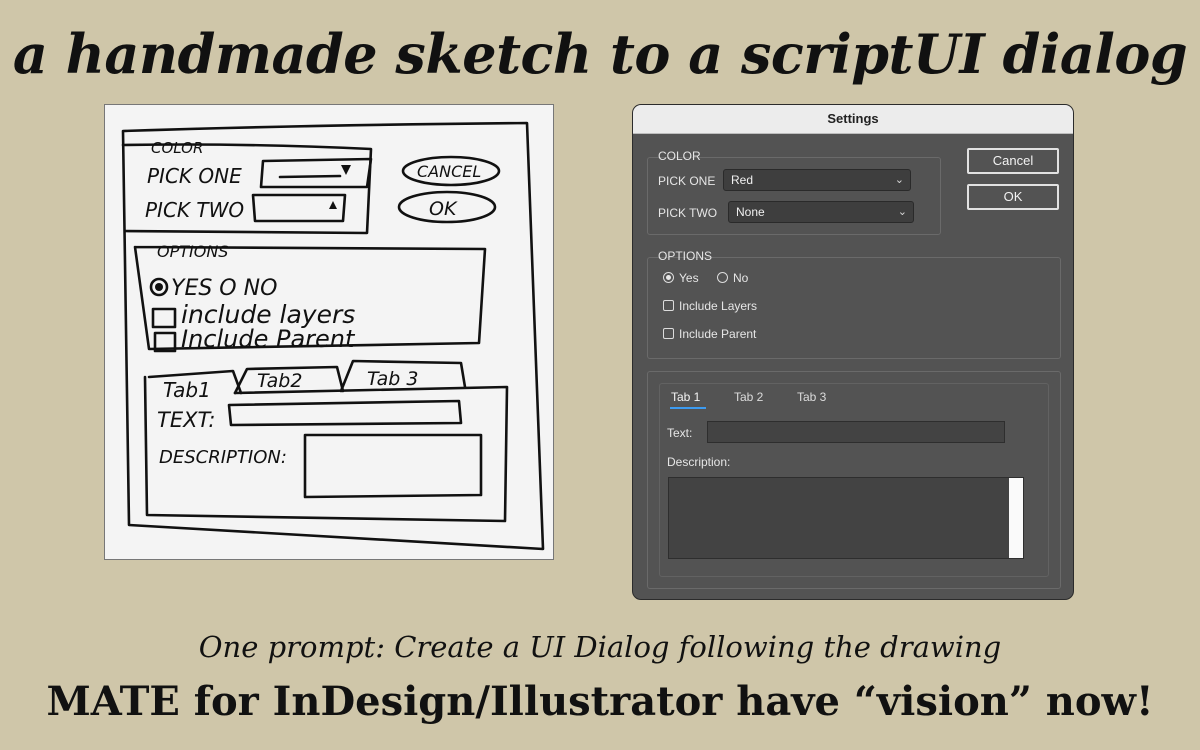 Image resolution: width=1200 pixels, height=750 pixels. I want to click on no-radio, so click(722, 277).